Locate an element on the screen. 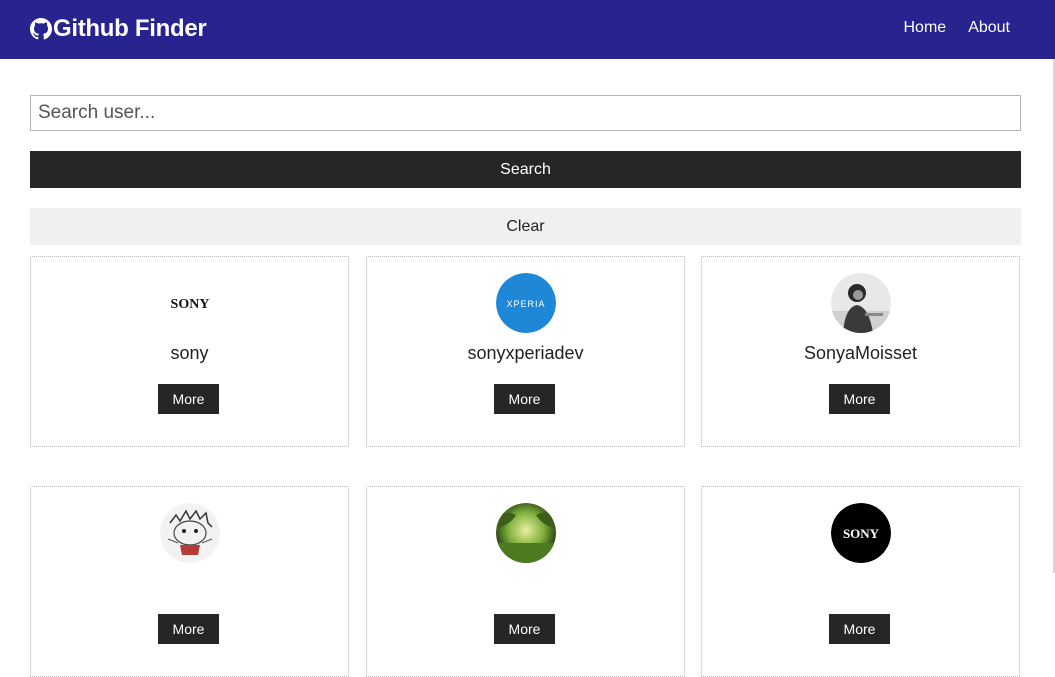  brand-title: Github Finder is located at coordinates (130, 28).